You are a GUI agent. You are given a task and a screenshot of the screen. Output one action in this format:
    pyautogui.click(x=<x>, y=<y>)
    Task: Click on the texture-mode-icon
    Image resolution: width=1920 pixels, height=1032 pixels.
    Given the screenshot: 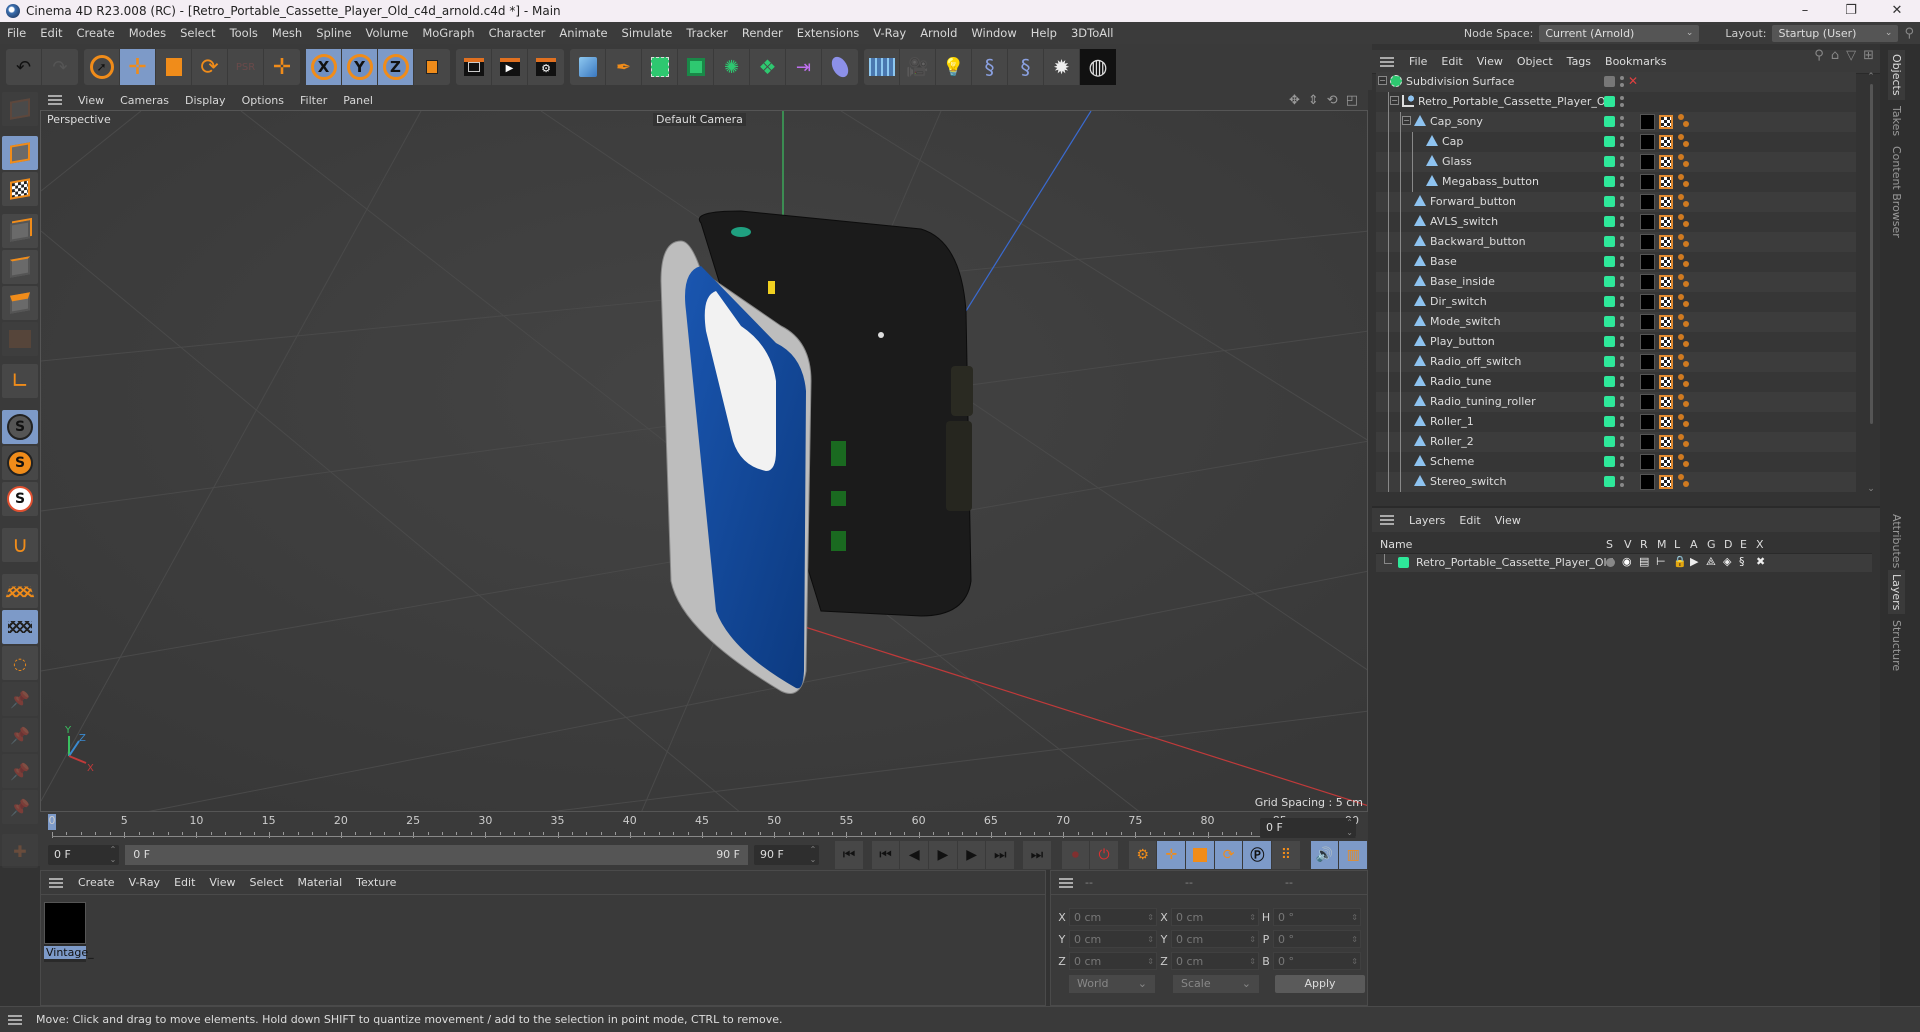 What is the action you would take?
    pyautogui.click(x=20, y=189)
    